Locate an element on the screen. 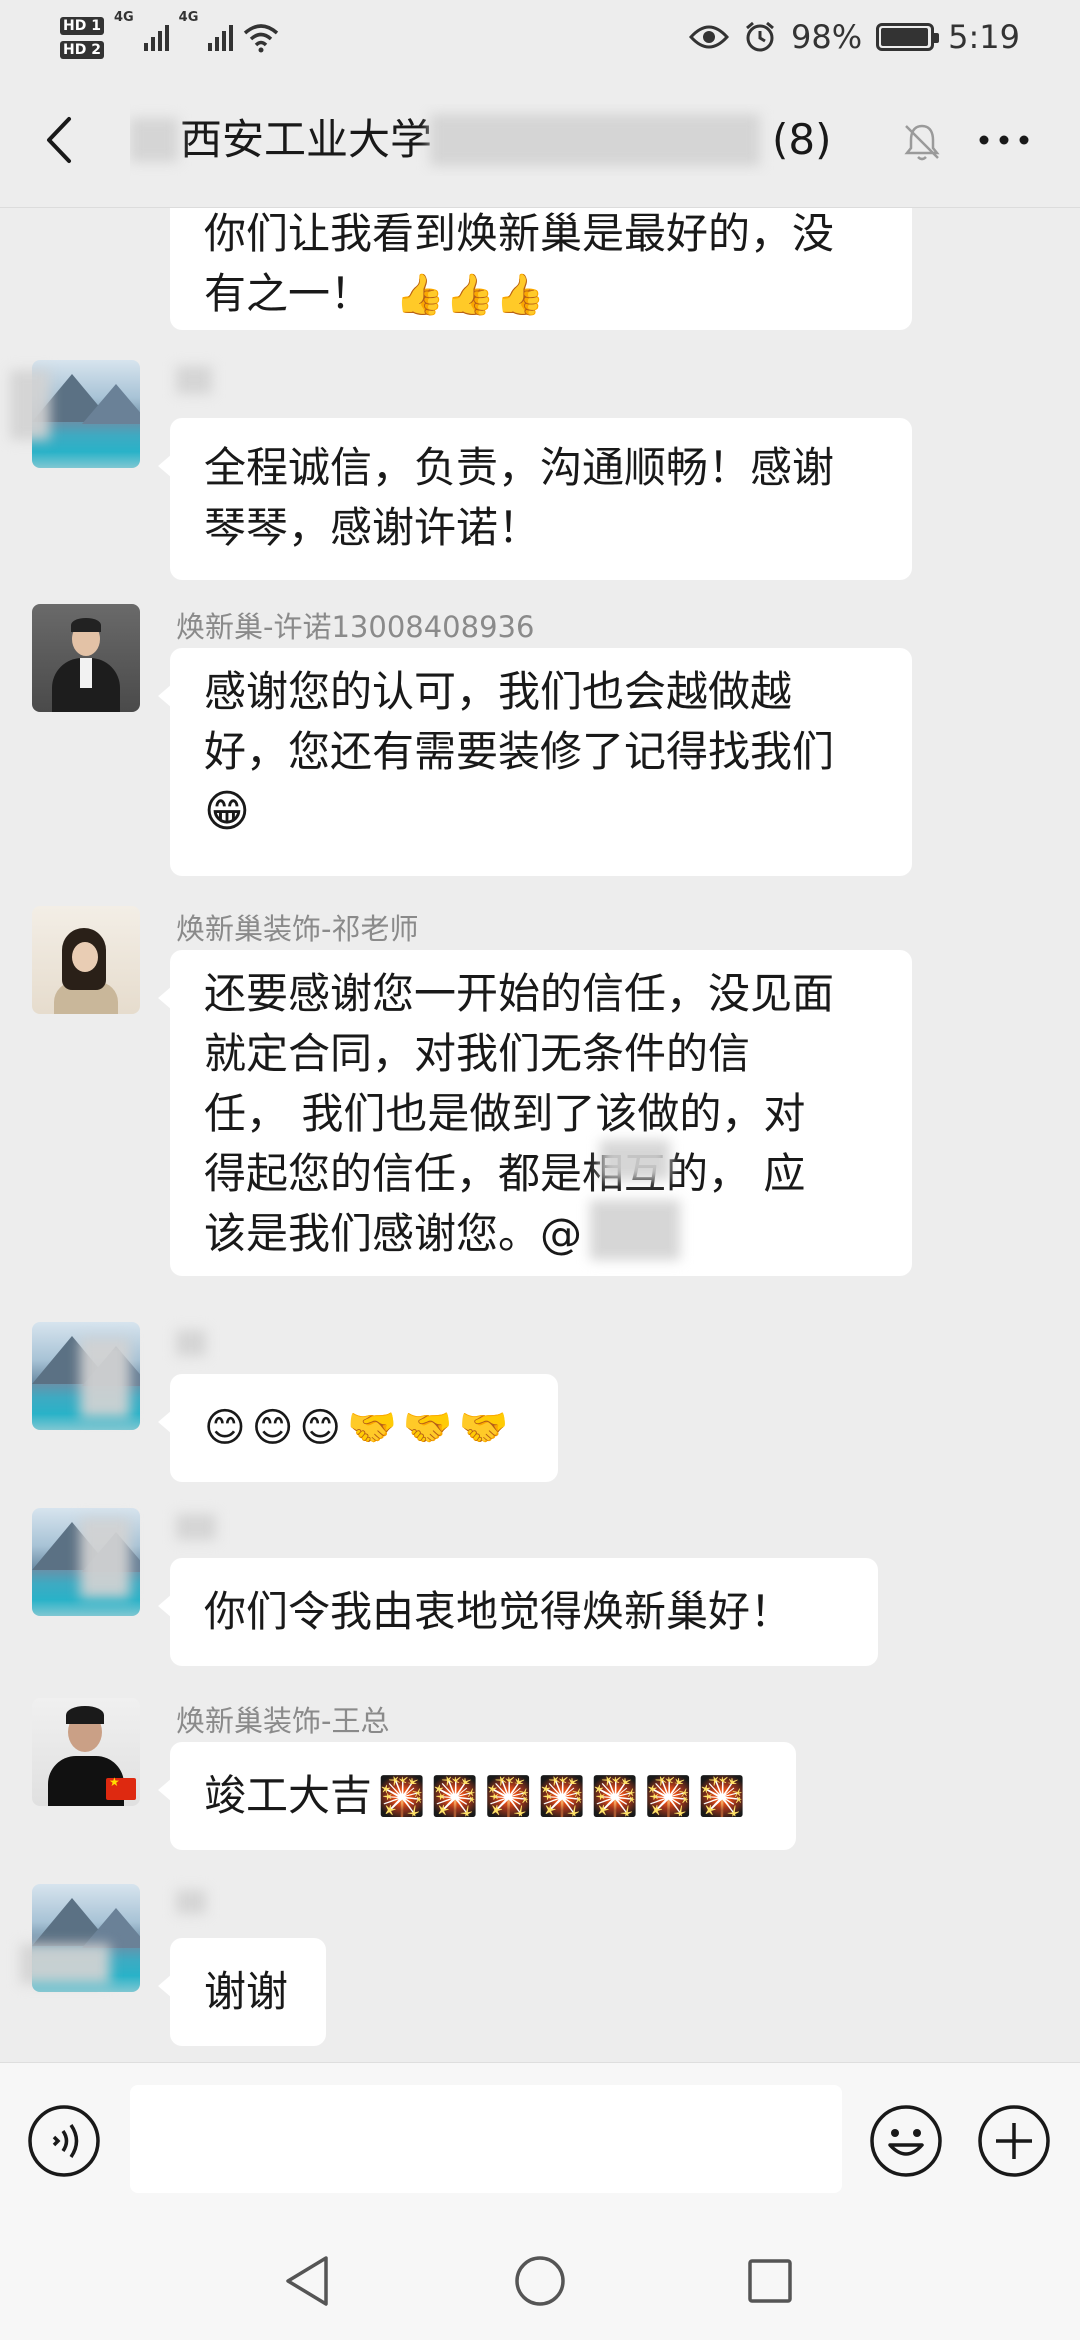 This screenshot has height=2340, width=1080. message-line: 还要感谢您一开始的信任，没见面 is located at coordinates (519, 993).